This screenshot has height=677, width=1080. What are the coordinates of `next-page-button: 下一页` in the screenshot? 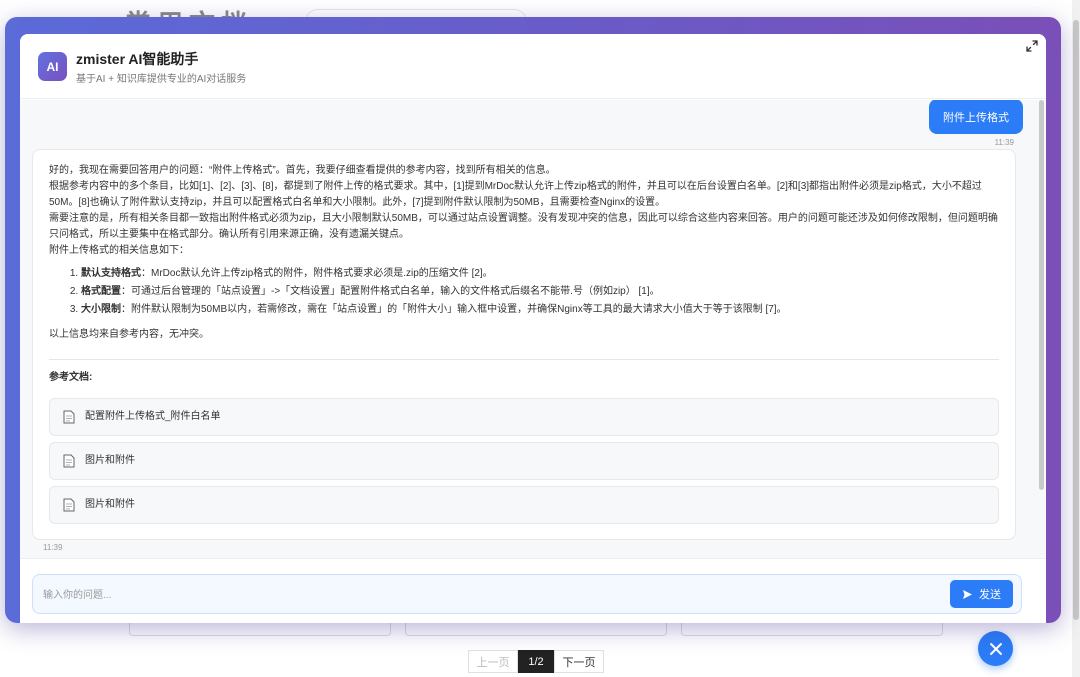 It's located at (579, 661).